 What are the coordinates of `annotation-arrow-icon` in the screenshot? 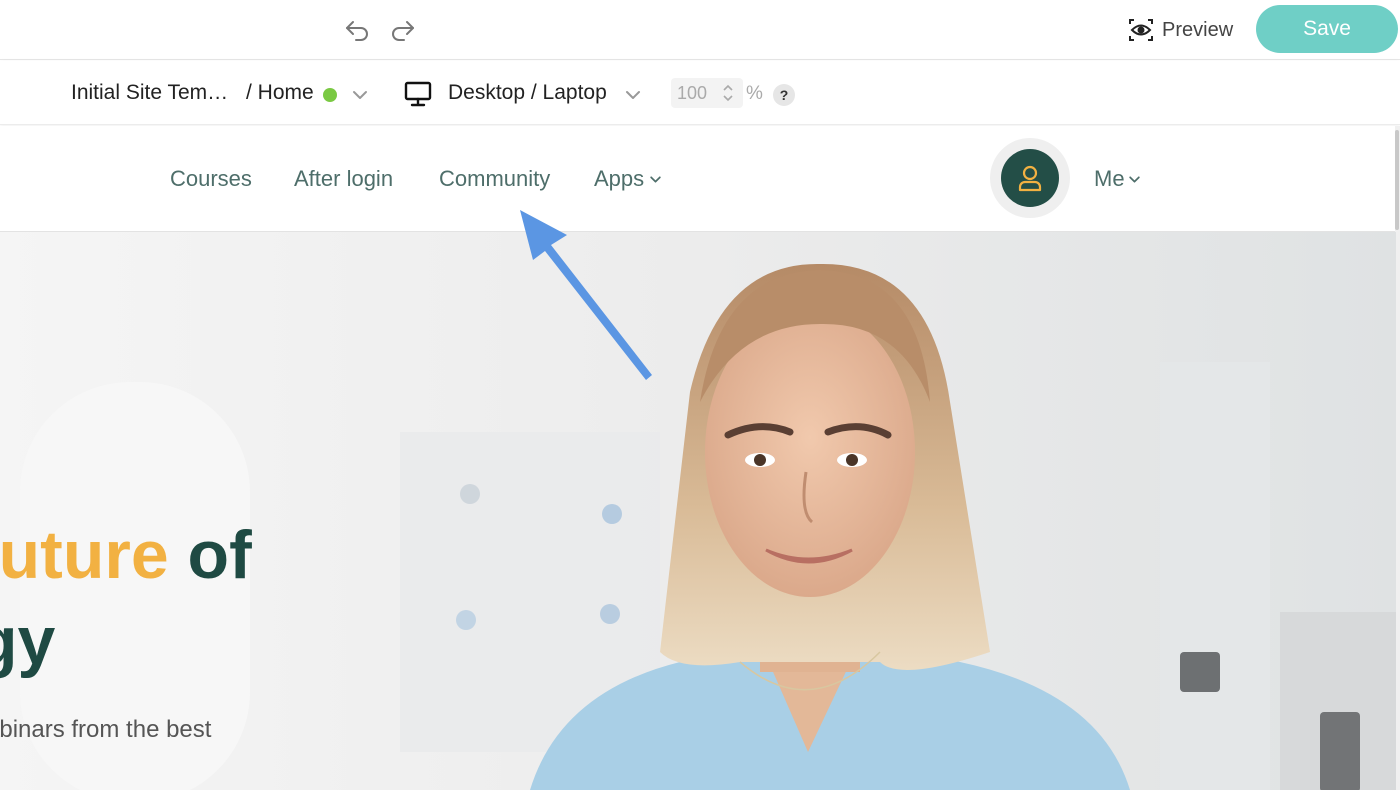 It's located at (586, 295).